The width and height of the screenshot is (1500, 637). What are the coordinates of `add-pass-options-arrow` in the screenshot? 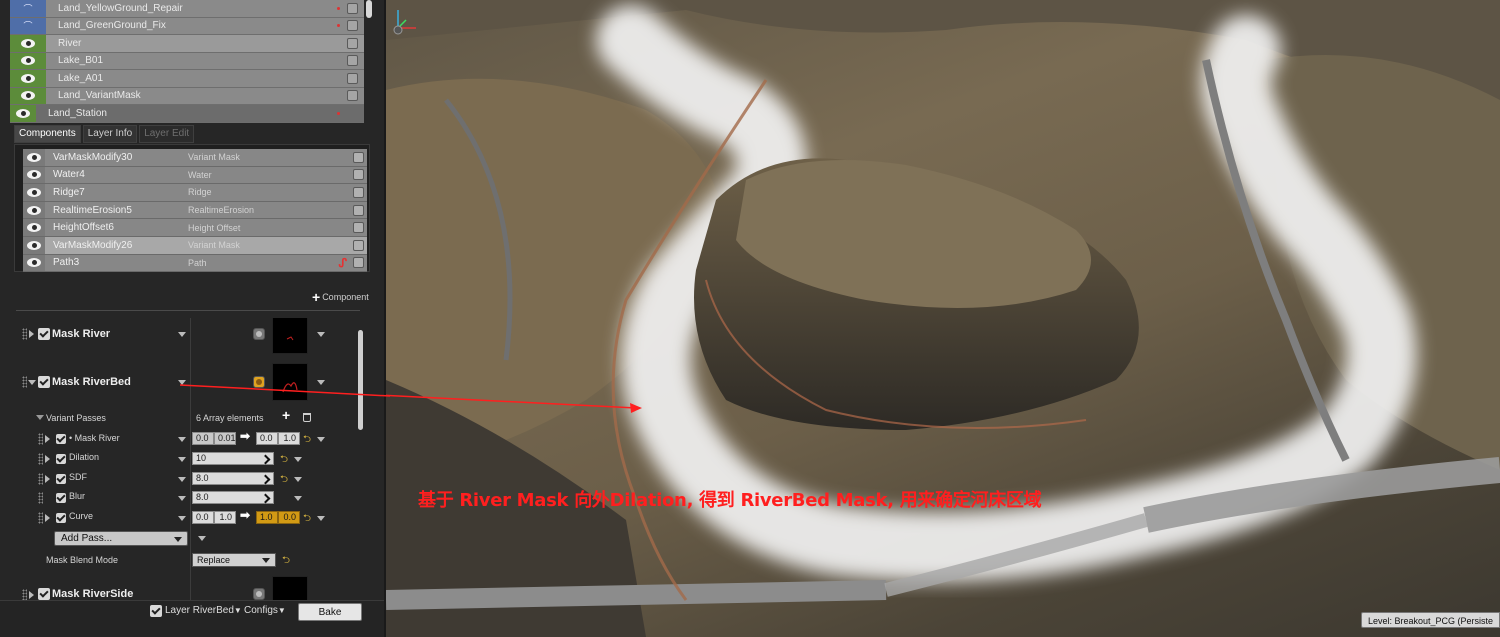 It's located at (202, 538).